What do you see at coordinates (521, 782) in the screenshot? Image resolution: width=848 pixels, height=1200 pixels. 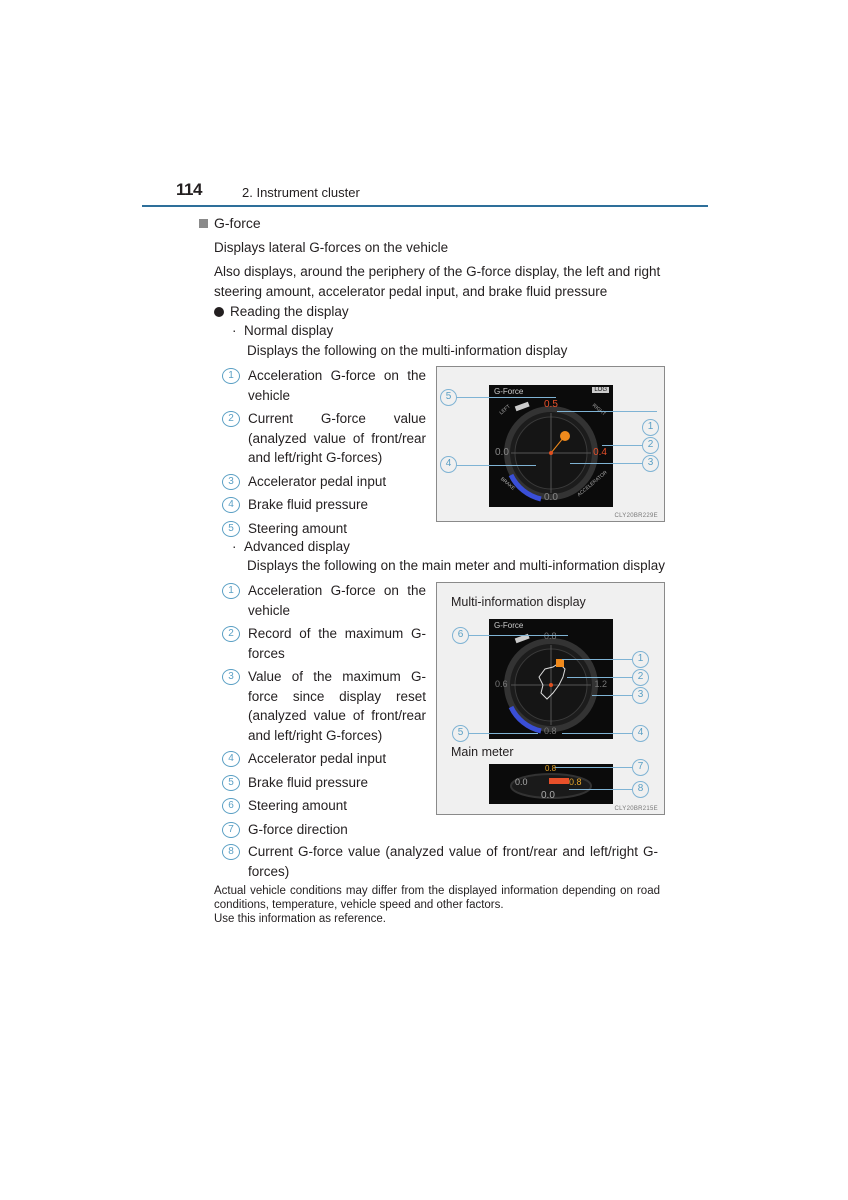 I see `meter-left-value: 0.0` at bounding box center [521, 782].